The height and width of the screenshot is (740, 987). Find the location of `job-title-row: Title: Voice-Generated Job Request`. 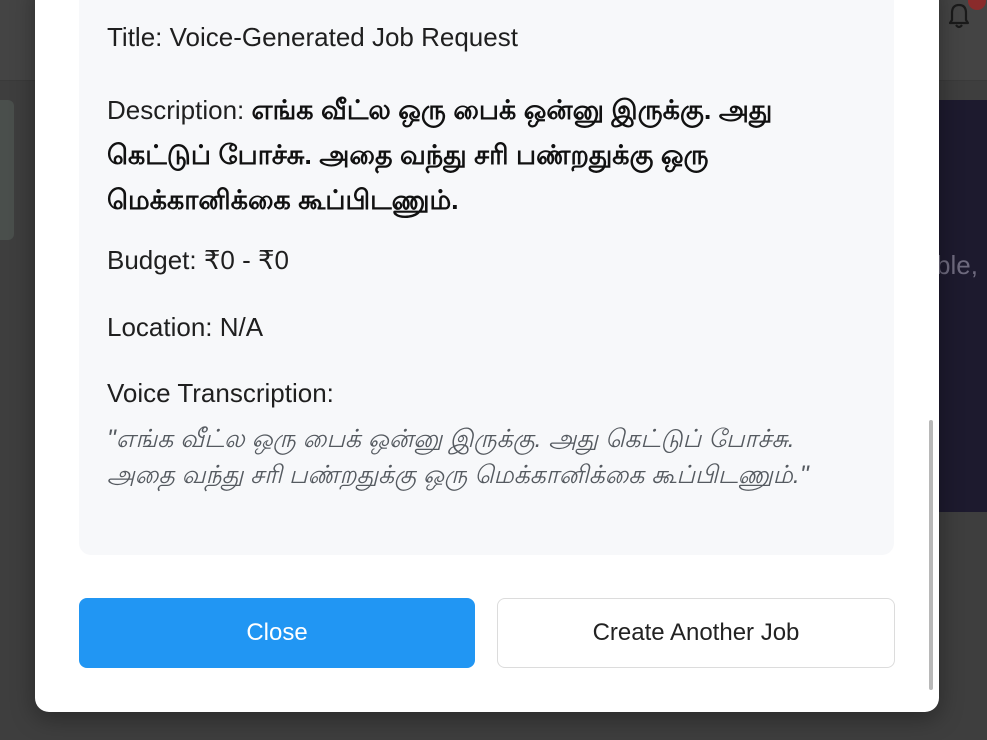

job-title-row: Title: Voice-Generated Job Request is located at coordinates (488, 37).